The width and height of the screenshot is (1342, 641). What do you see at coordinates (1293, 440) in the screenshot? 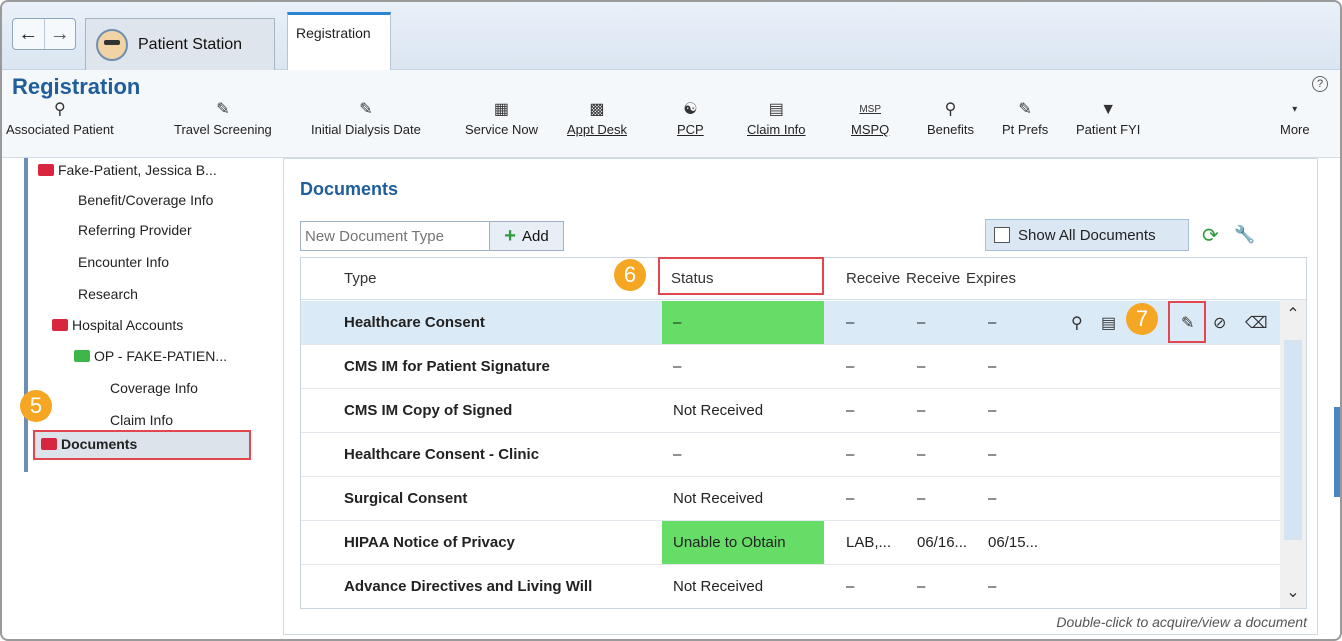
I see `scroll-thumb` at bounding box center [1293, 440].